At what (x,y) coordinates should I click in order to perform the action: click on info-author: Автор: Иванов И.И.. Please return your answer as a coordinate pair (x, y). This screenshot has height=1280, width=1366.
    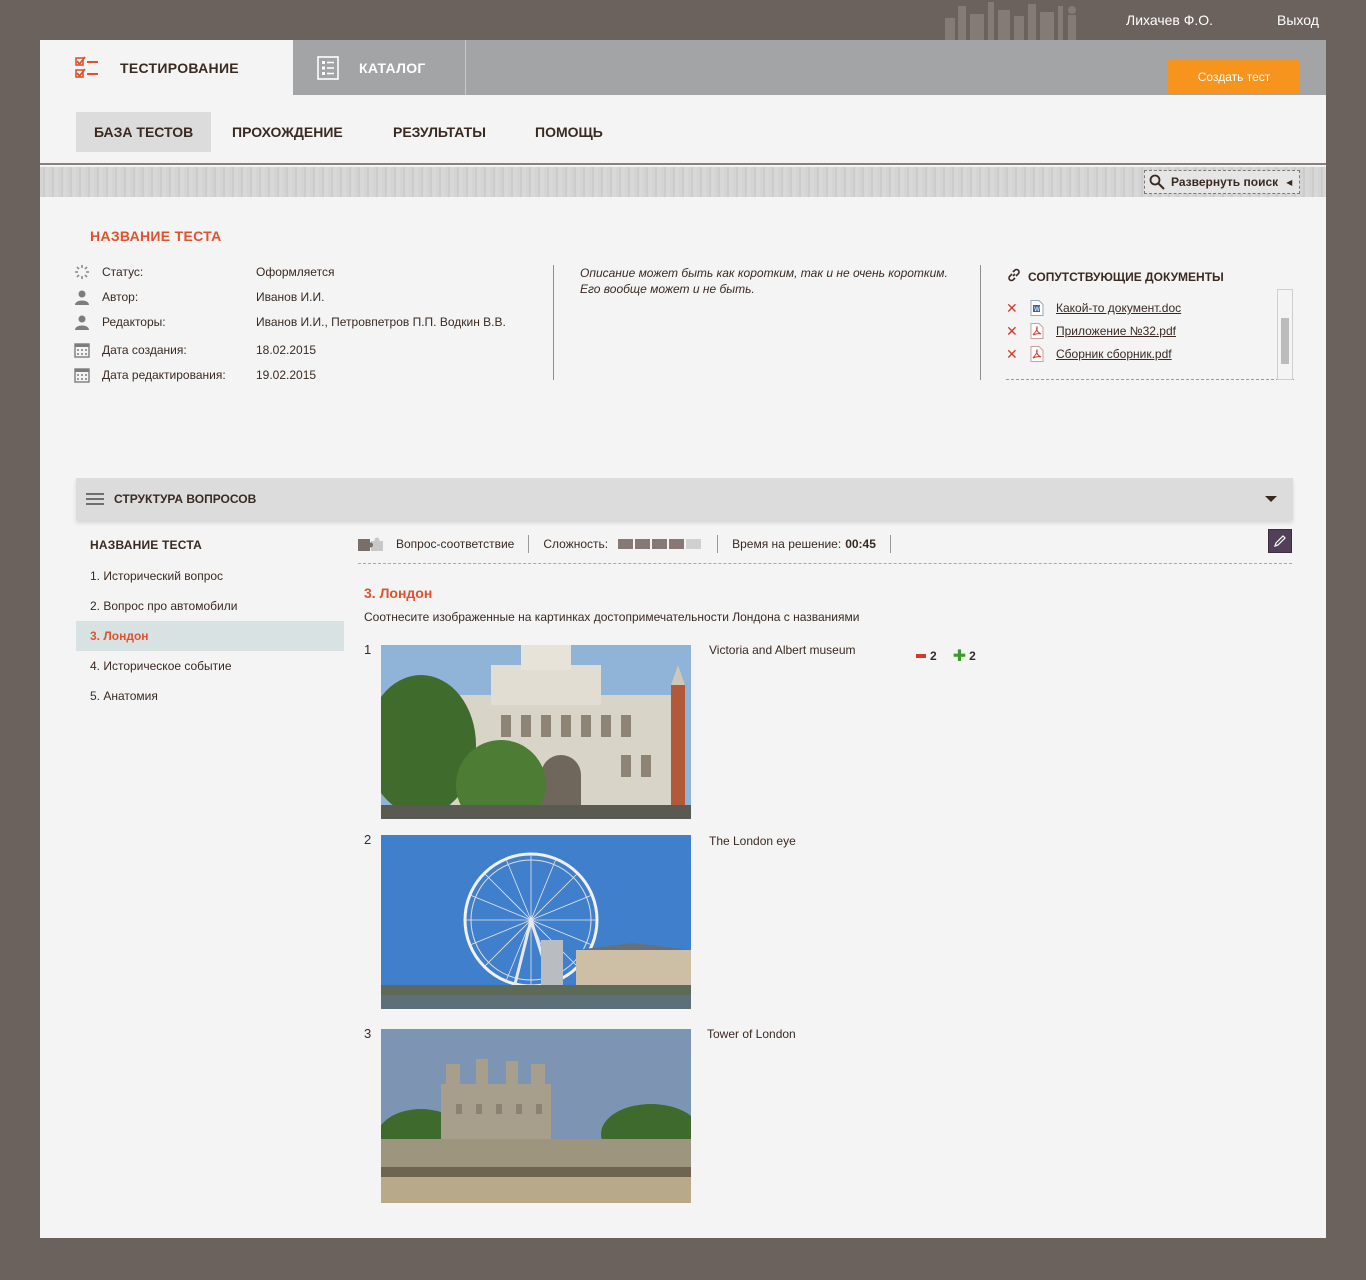
    Looking at the image, I should click on (199, 297).